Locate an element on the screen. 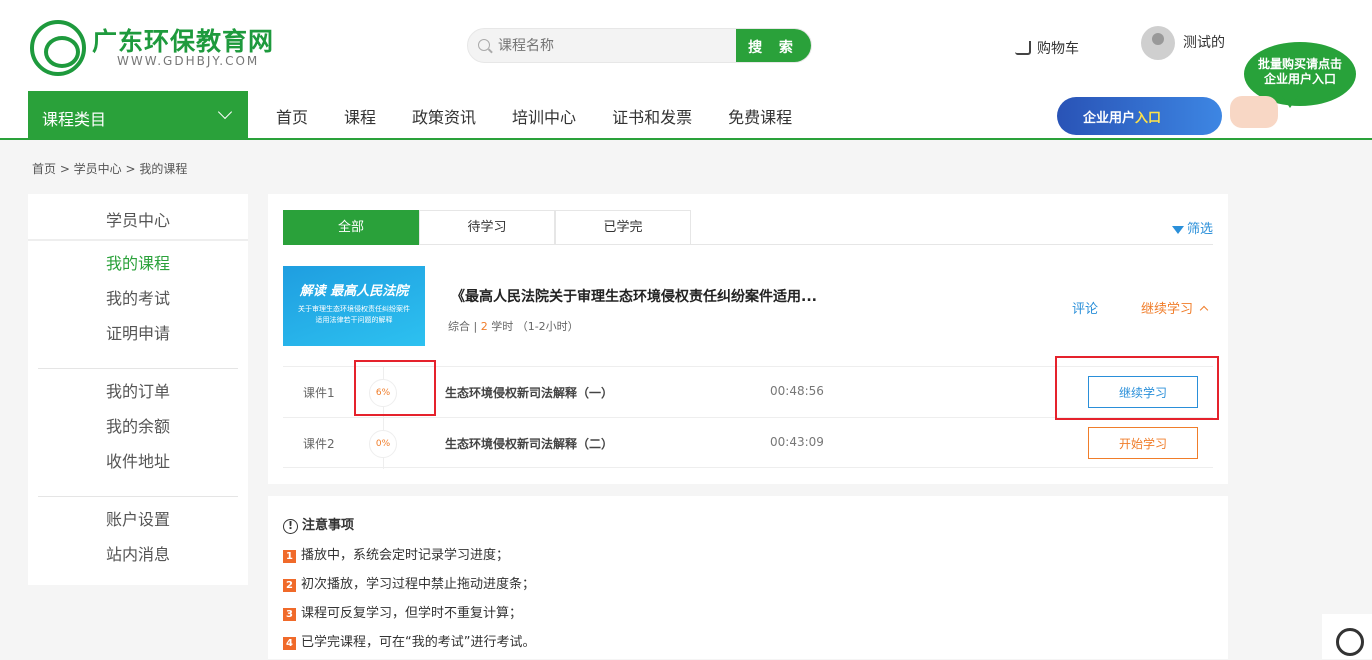 The width and height of the screenshot is (1372, 660). customer-service-icon is located at coordinates (1347, 636).